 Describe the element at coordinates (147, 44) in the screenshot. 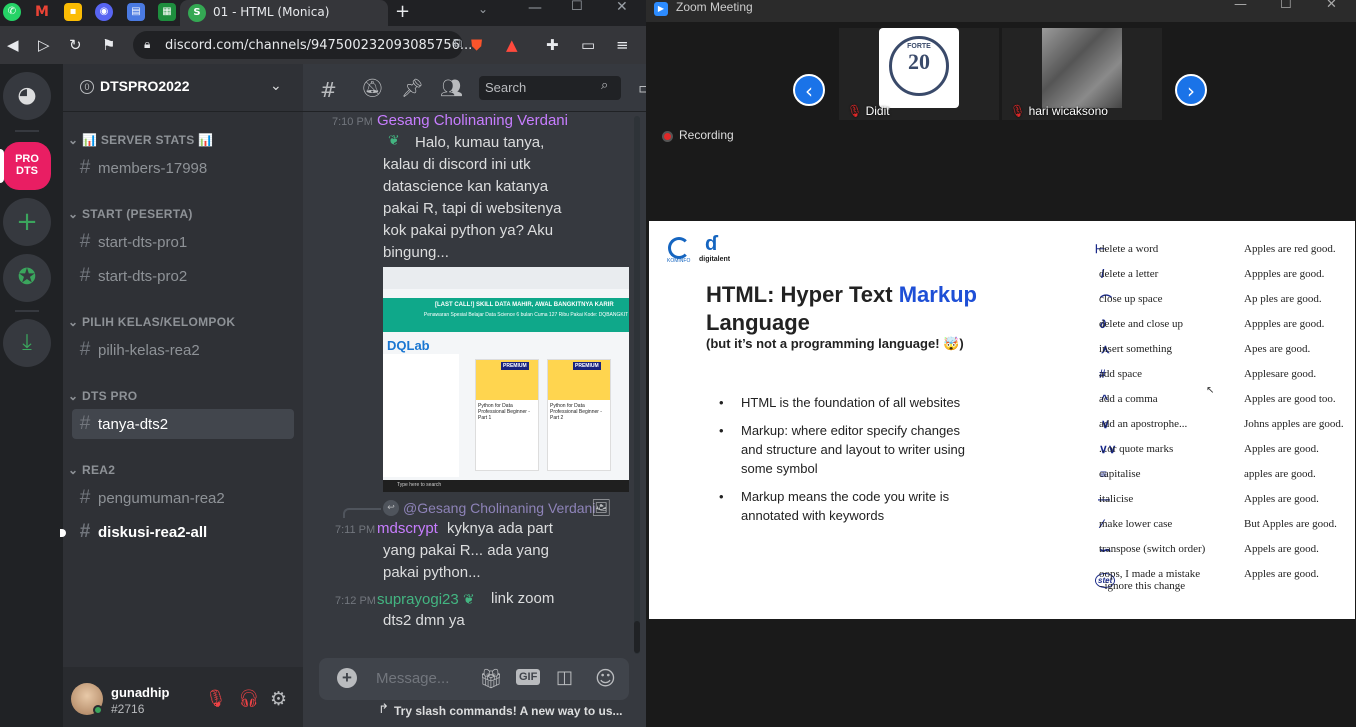

I see `lock-icon: 🔒︎` at that location.